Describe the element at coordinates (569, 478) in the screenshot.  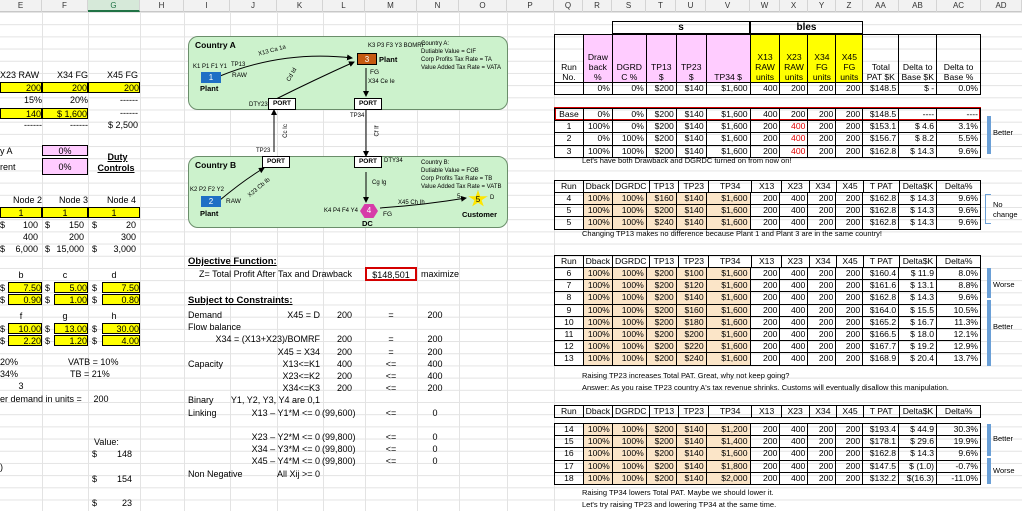
I see `table-cell: 18` at that location.